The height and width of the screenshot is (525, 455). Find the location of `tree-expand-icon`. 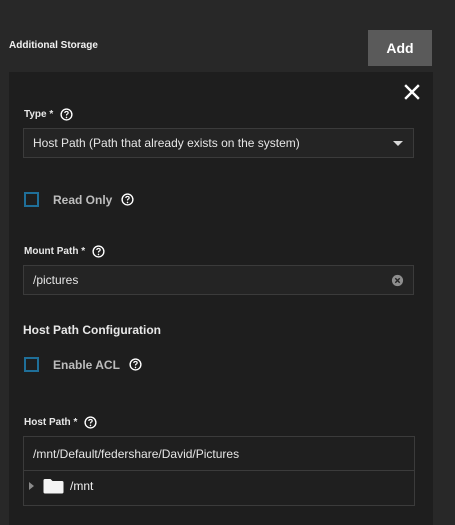

tree-expand-icon is located at coordinates (31, 486).